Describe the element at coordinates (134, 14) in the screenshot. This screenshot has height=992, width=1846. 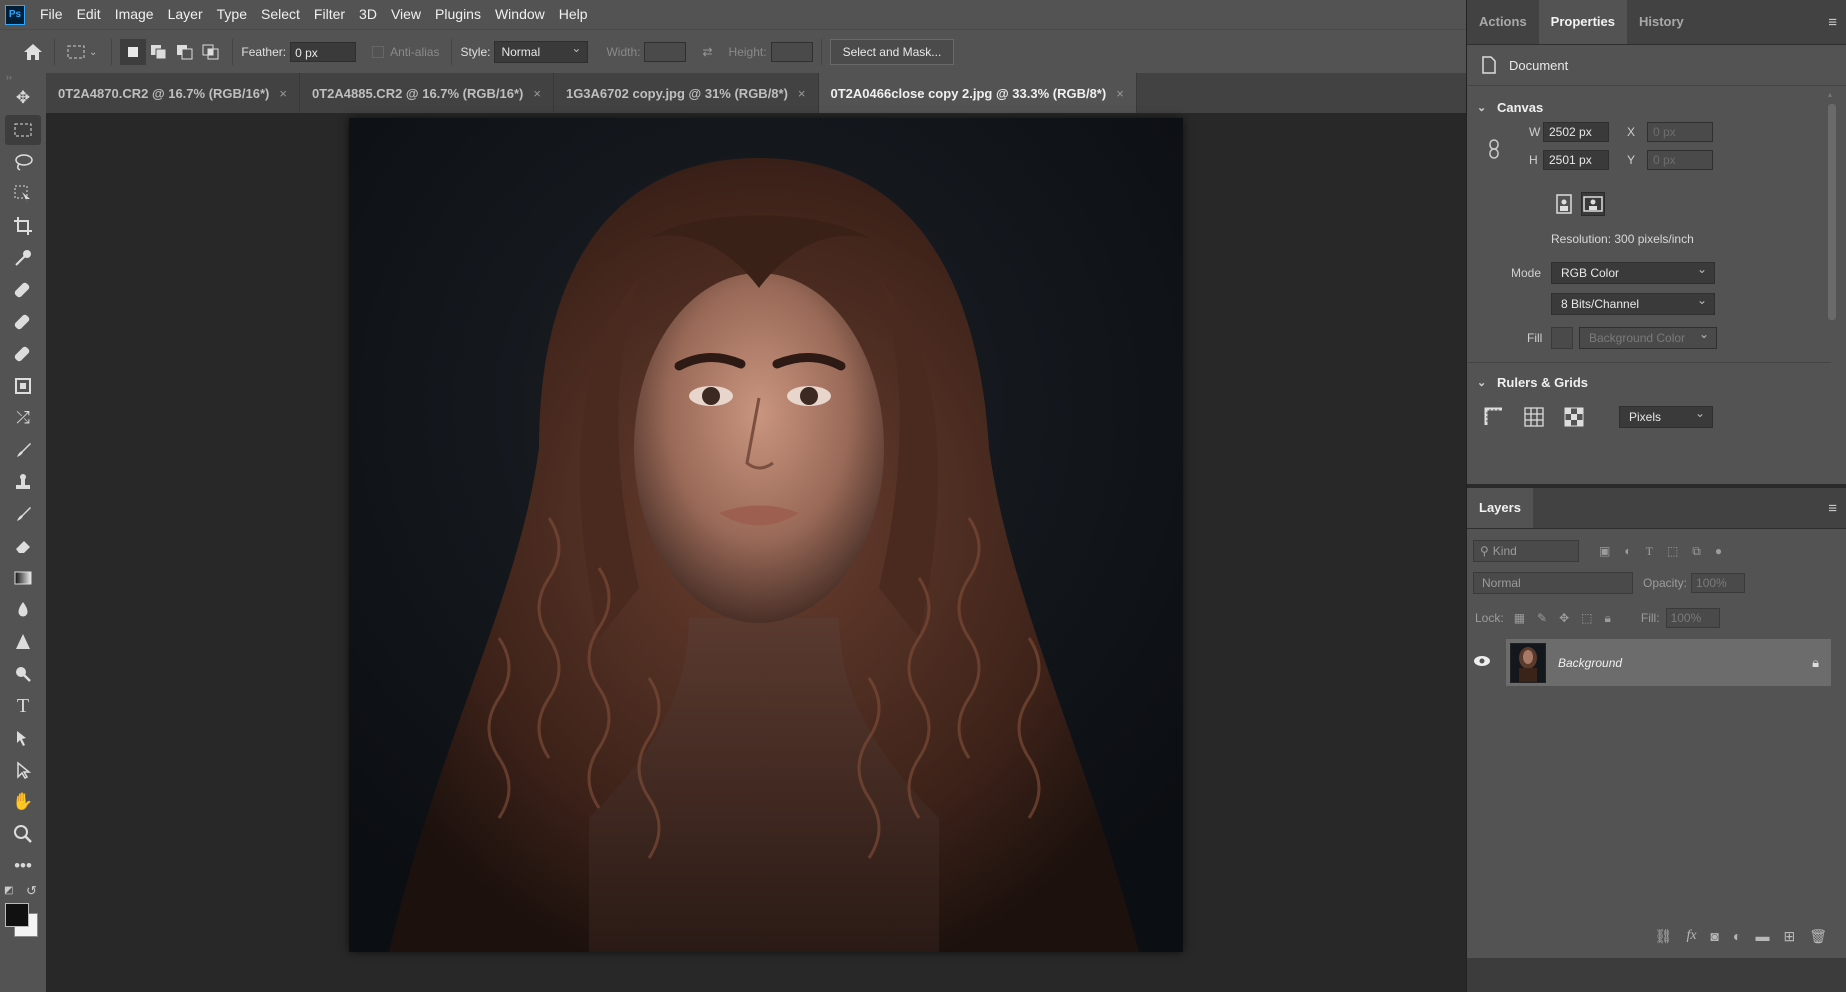
I see `menu-image: Image` at that location.